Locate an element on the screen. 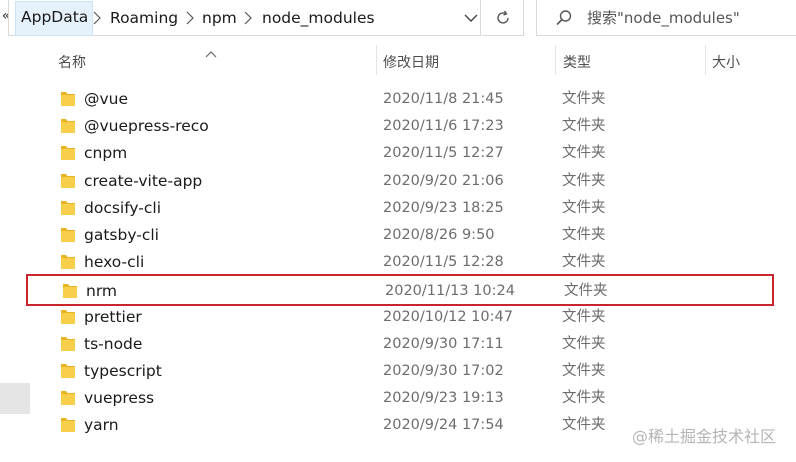  refresh-icon is located at coordinates (502, 17).